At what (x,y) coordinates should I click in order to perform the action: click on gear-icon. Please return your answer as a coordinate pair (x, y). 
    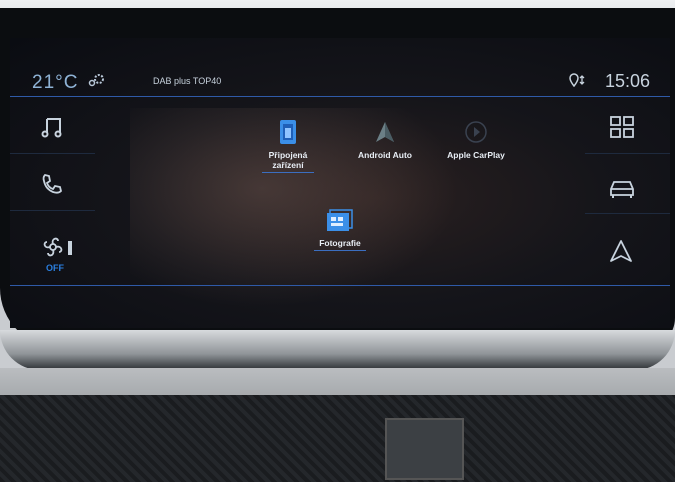
    Looking at the image, I should click on (97, 82).